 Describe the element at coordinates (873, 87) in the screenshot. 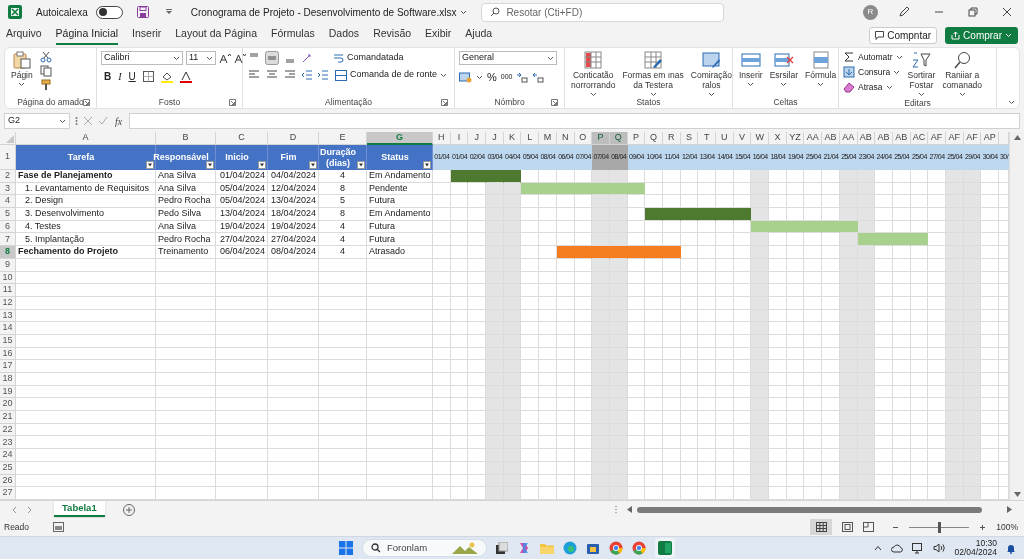

I see `editing-button: Atrasa` at that location.